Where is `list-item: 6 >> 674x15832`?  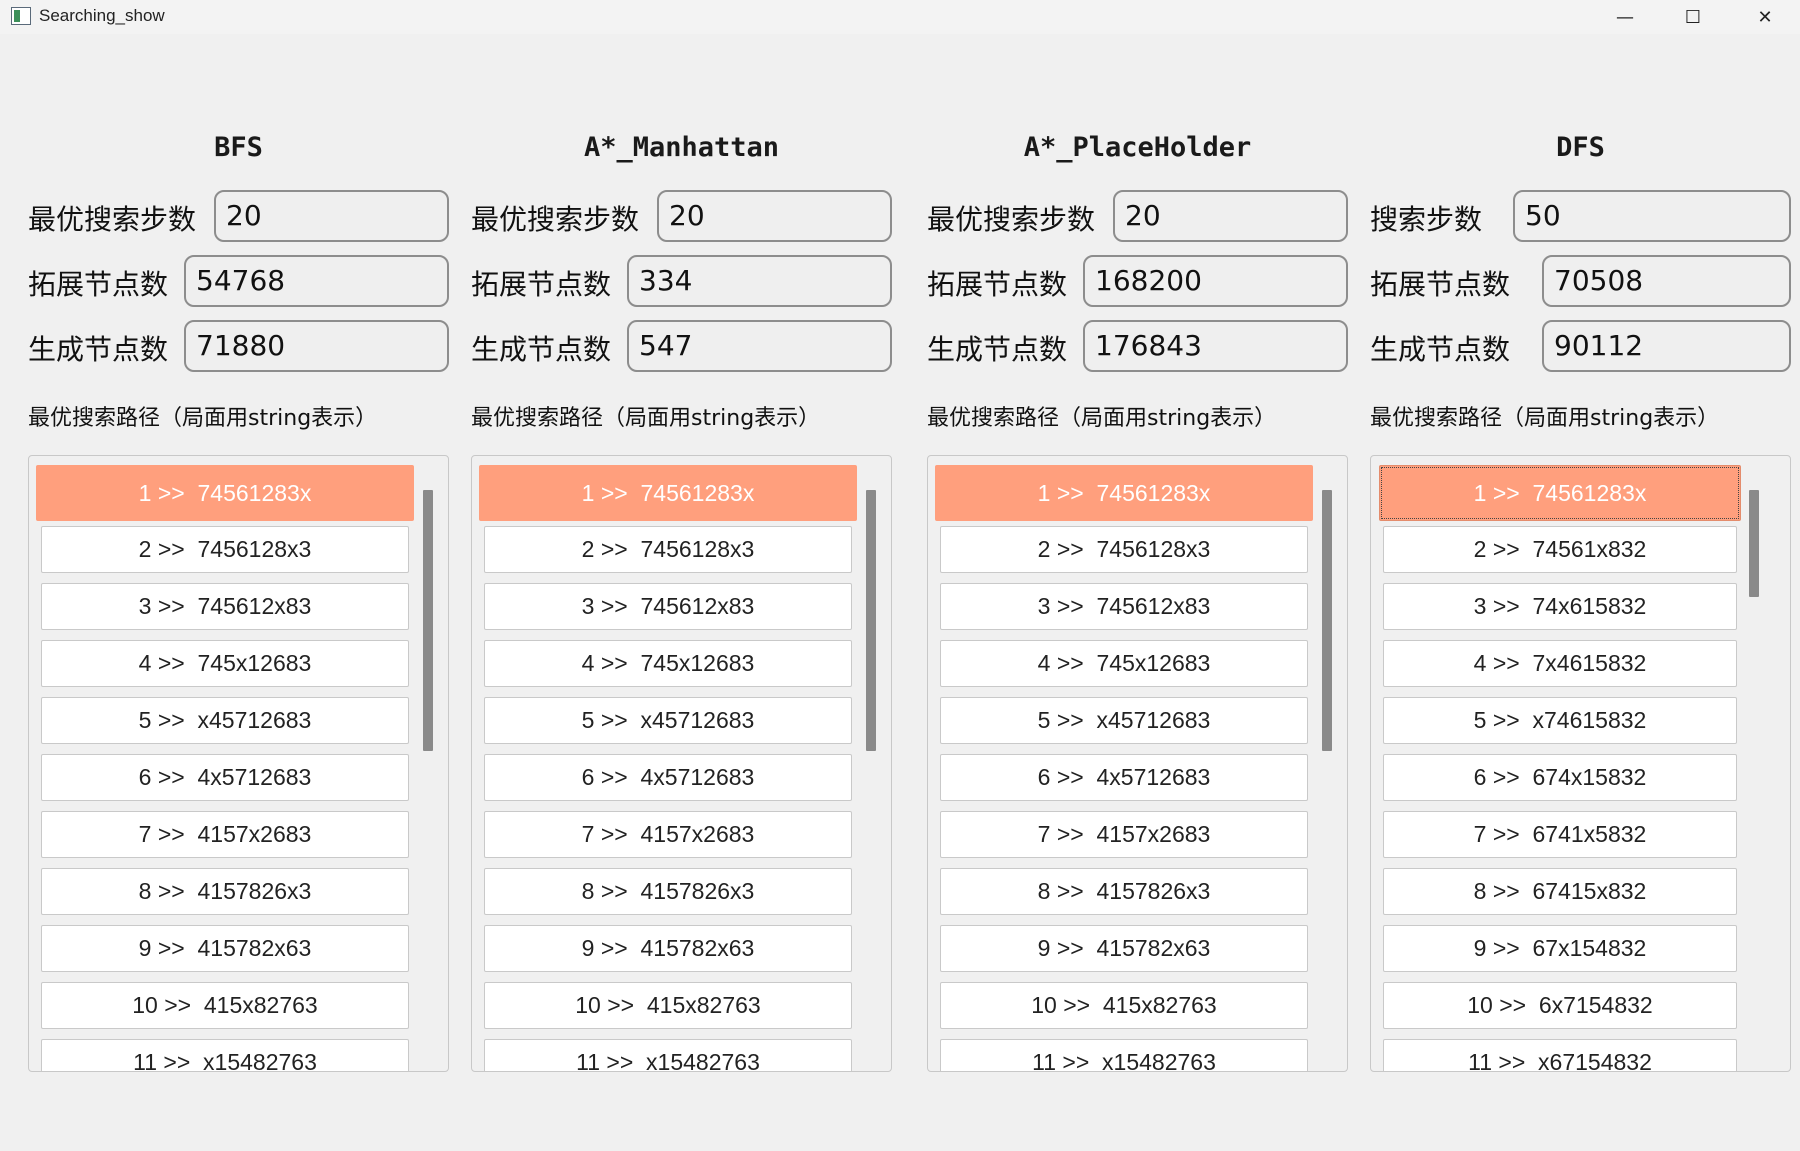
list-item: 6 >> 674x15832 is located at coordinates (1560, 777).